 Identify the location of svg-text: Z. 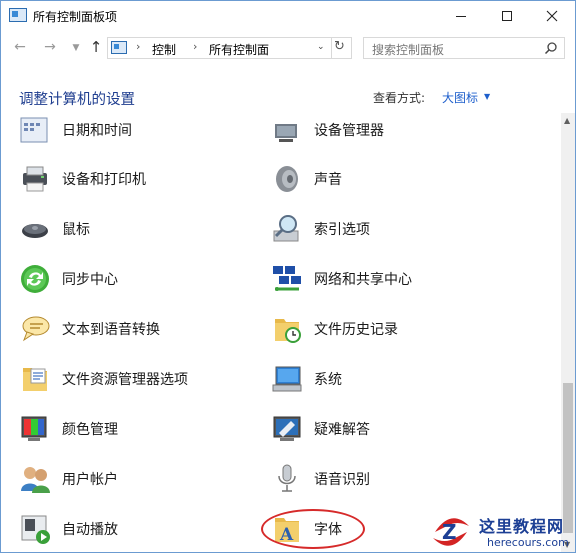
(449, 532).